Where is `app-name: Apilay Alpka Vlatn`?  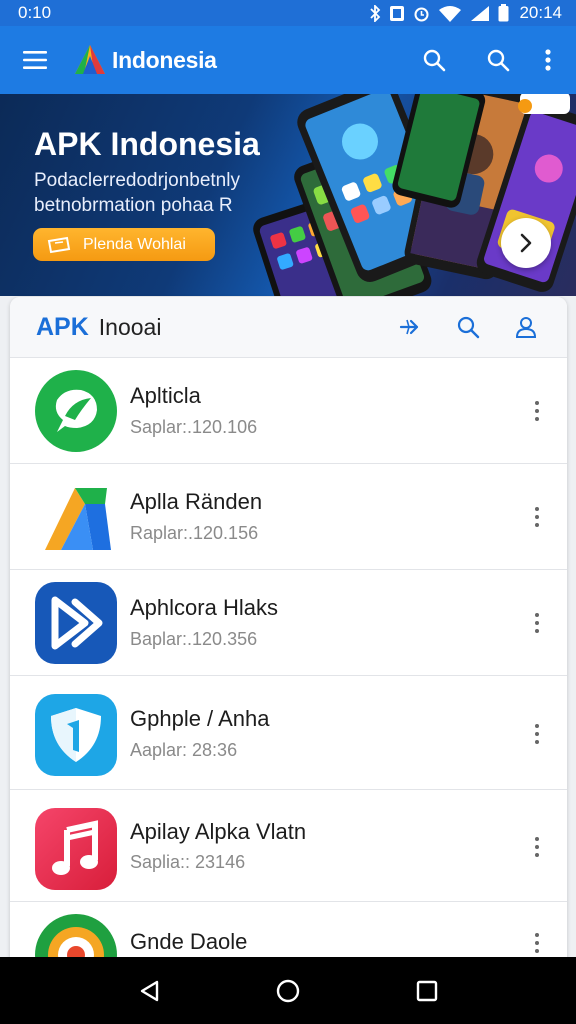 app-name: Apilay Alpka Vlatn is located at coordinates (218, 831).